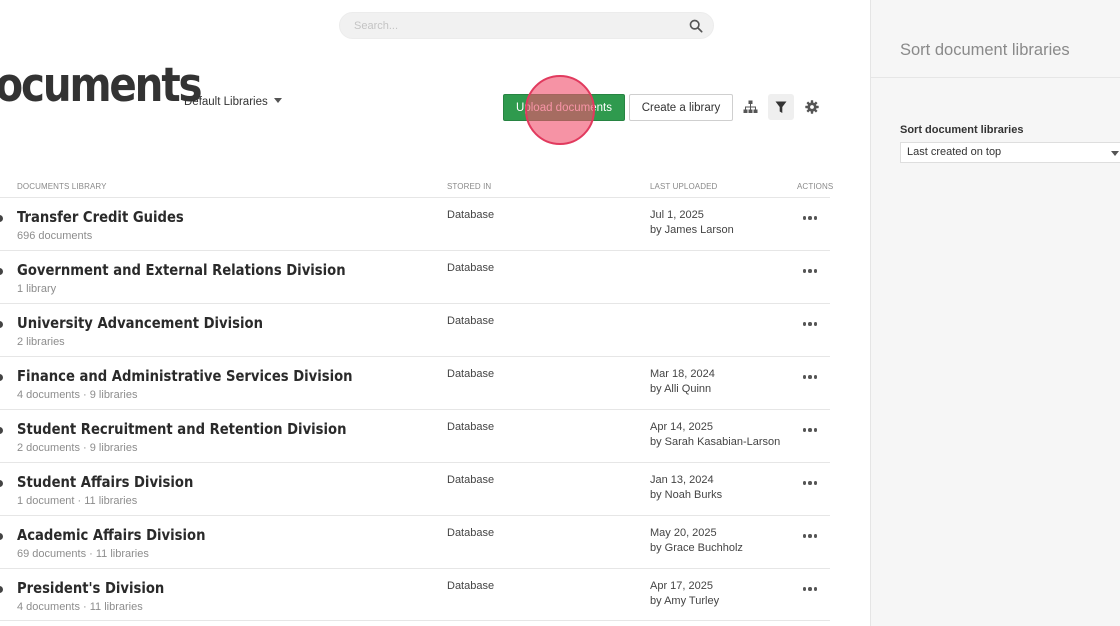 The height and width of the screenshot is (626, 1120). What do you see at coordinates (681, 389) in the screenshot?
I see `last-uploaded-by: by Alli Quinn` at bounding box center [681, 389].